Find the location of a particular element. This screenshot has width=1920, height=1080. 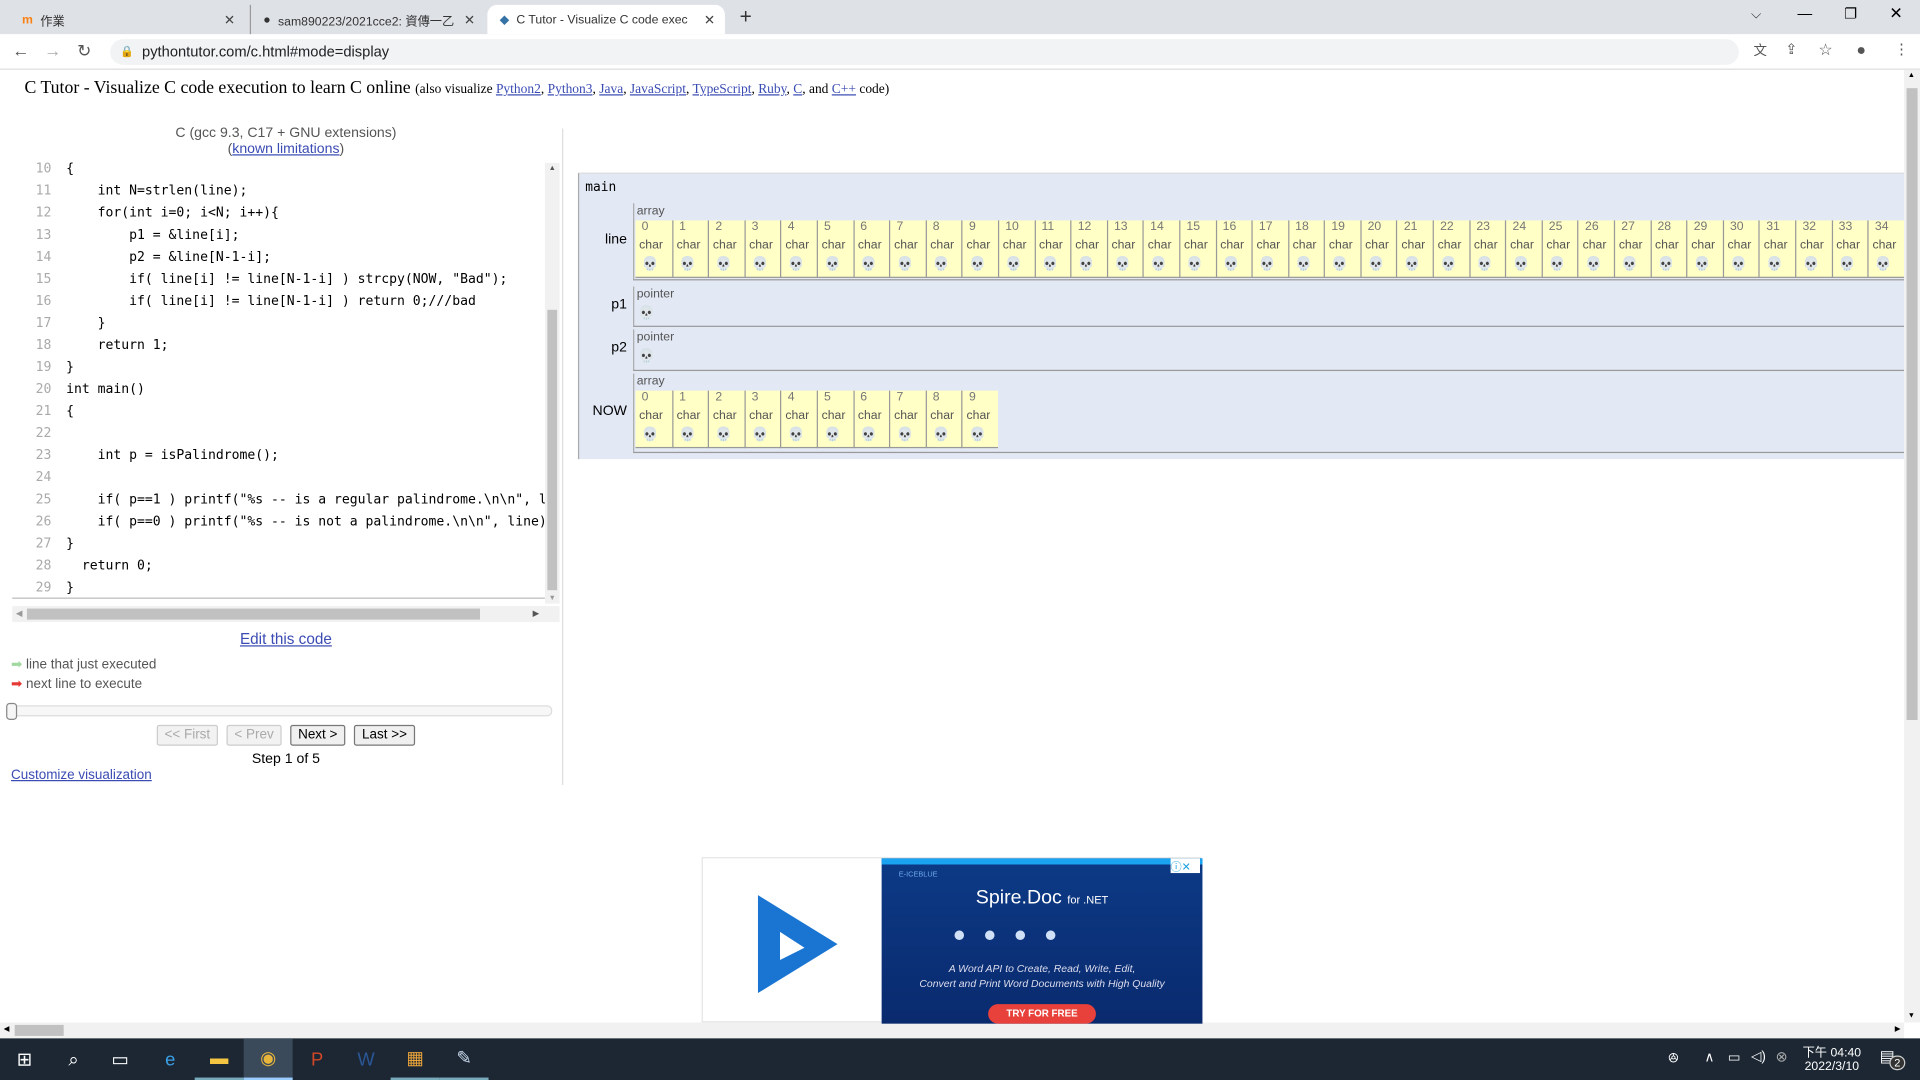

chrome-icon: ◉ is located at coordinates (268, 1059).